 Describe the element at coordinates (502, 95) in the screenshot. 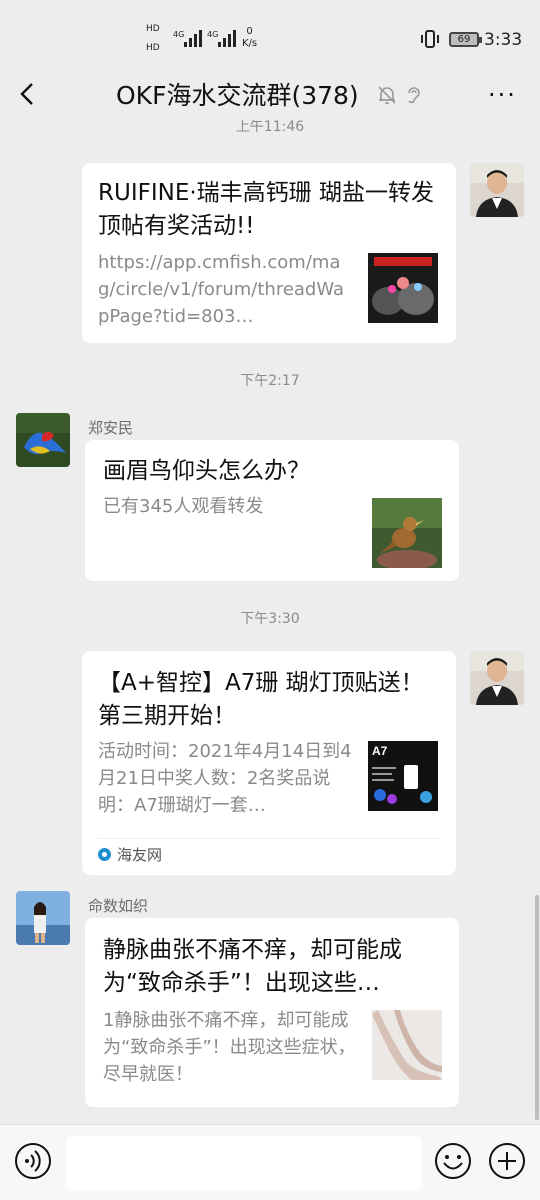

I see `more-options-button: ···` at that location.